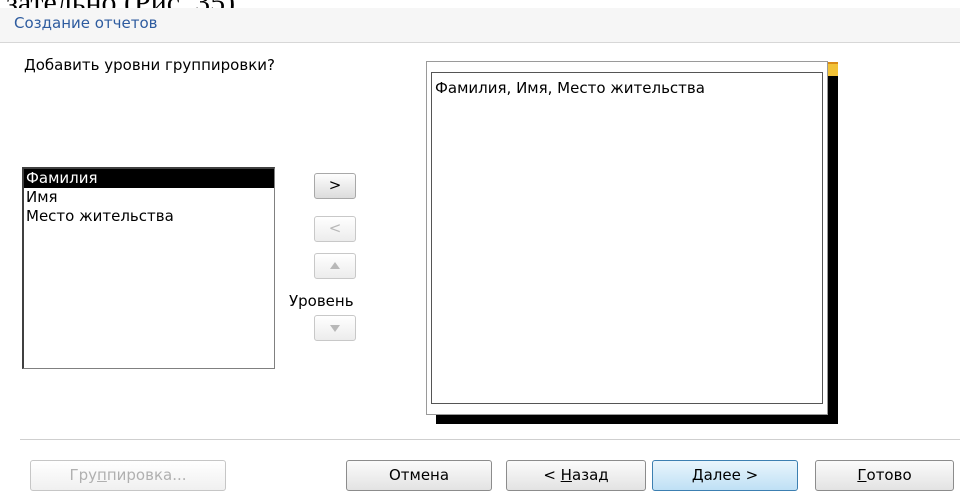 The height and width of the screenshot is (491, 960). Describe the element at coordinates (149, 178) in the screenshot. I see `field-item-familiya: Фамилия` at that location.